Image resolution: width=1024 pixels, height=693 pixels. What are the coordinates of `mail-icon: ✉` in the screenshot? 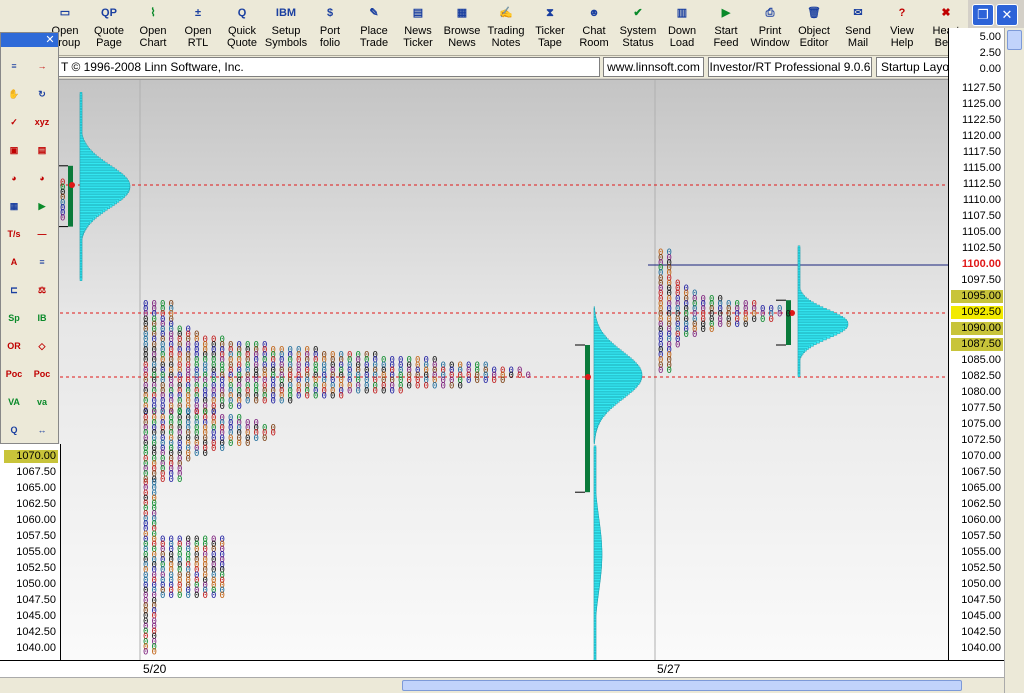 It's located at (858, 13).